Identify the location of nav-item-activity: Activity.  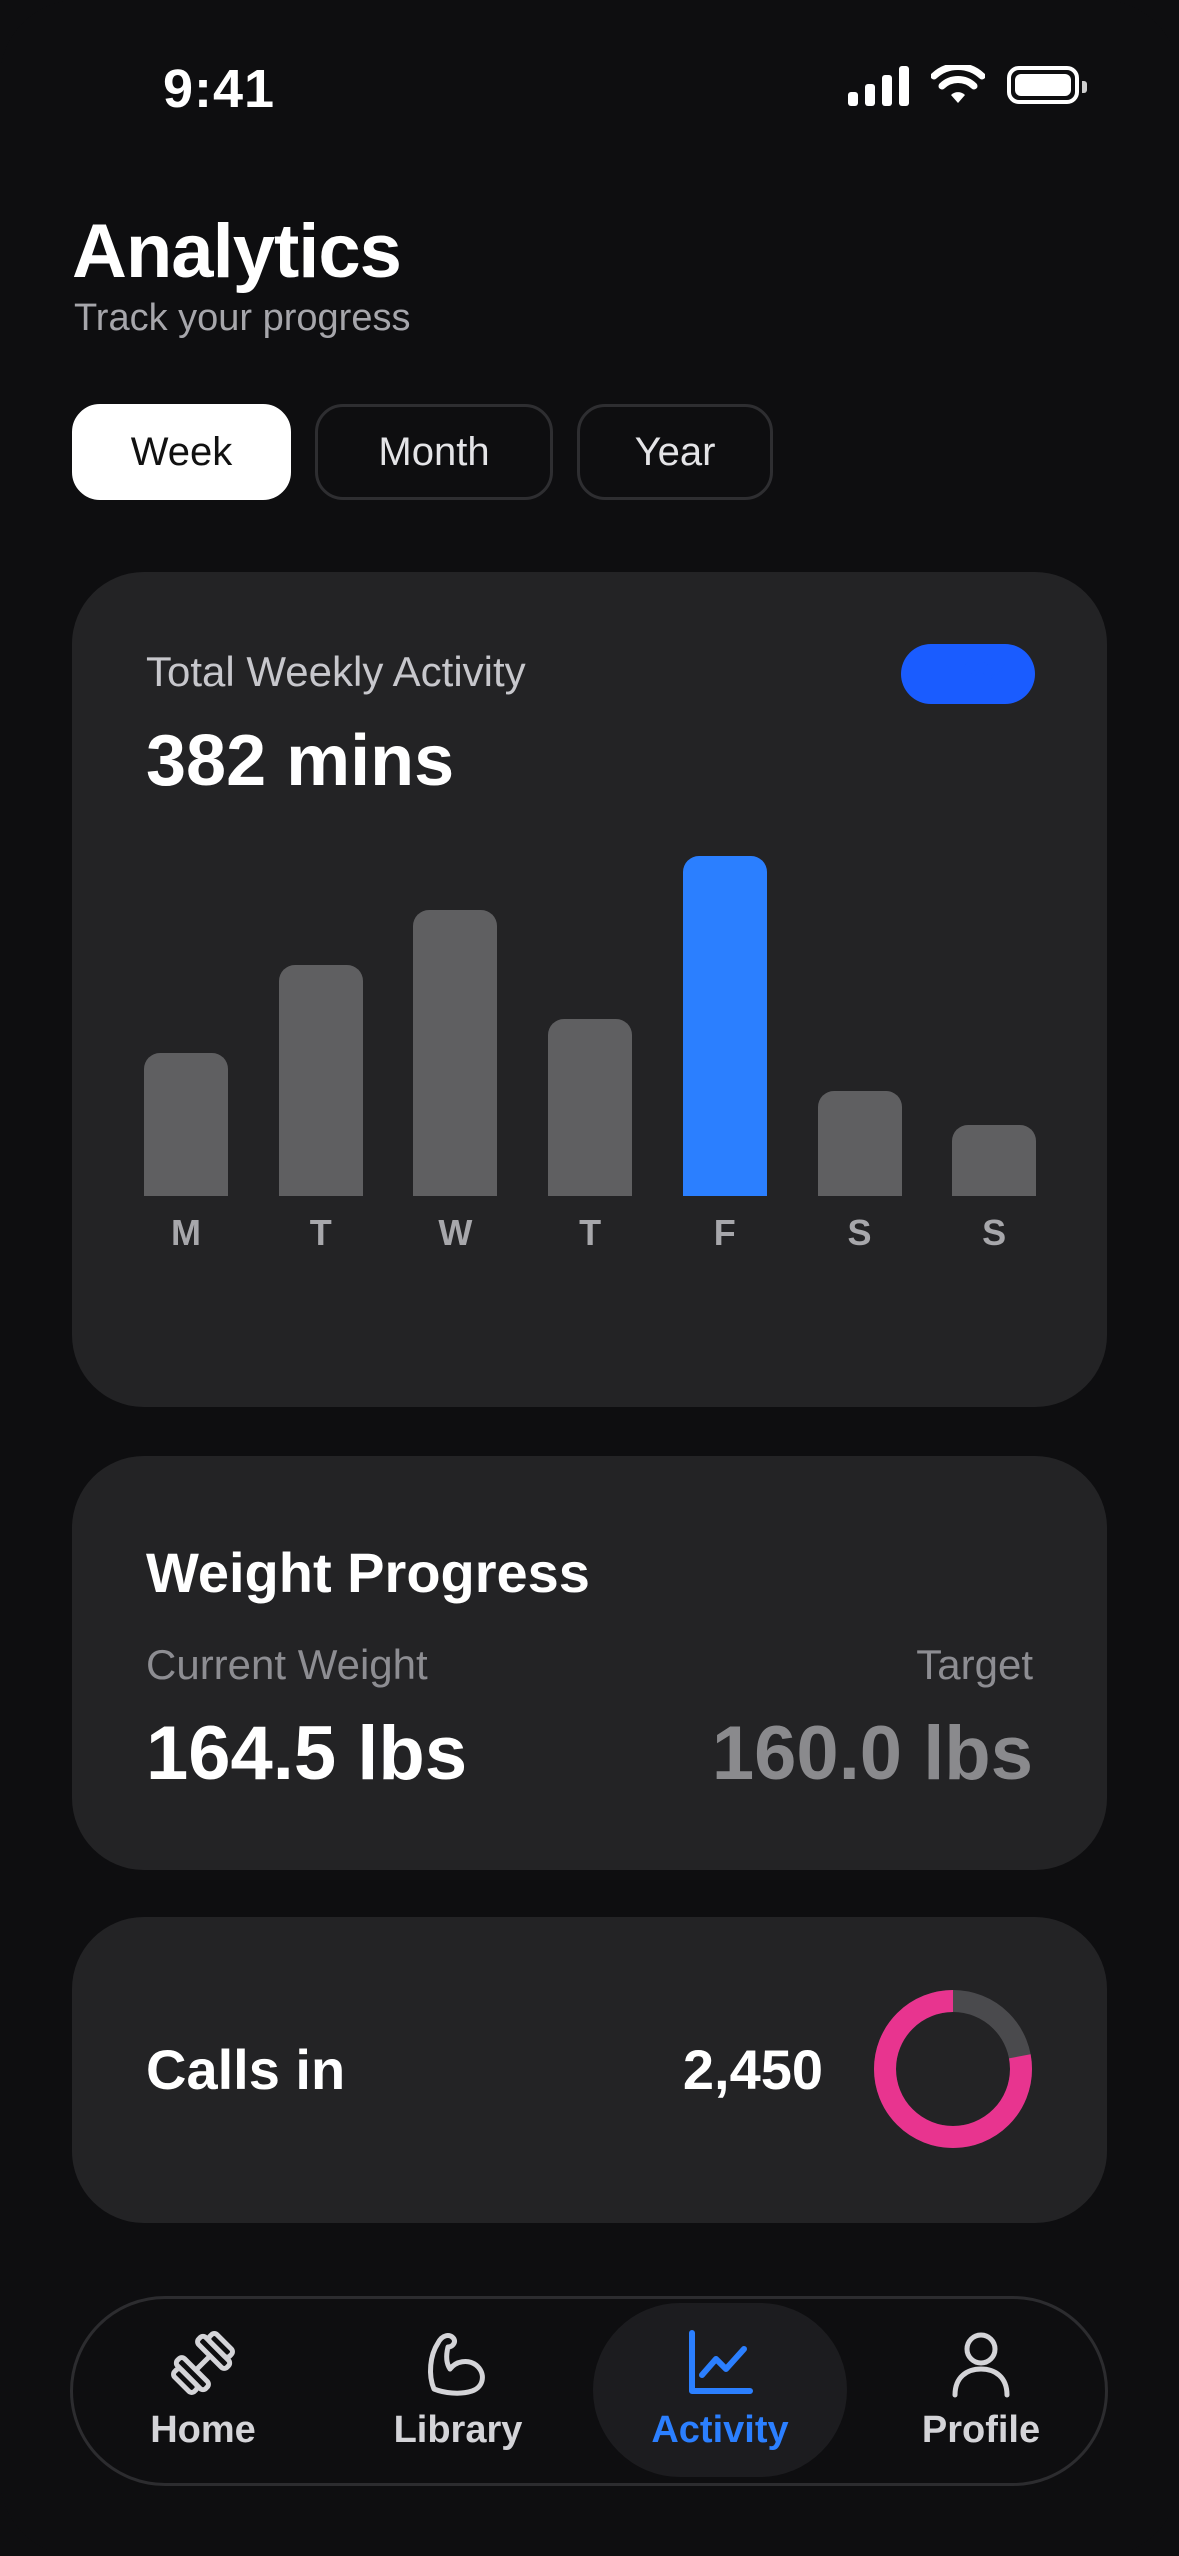
(720, 2391).